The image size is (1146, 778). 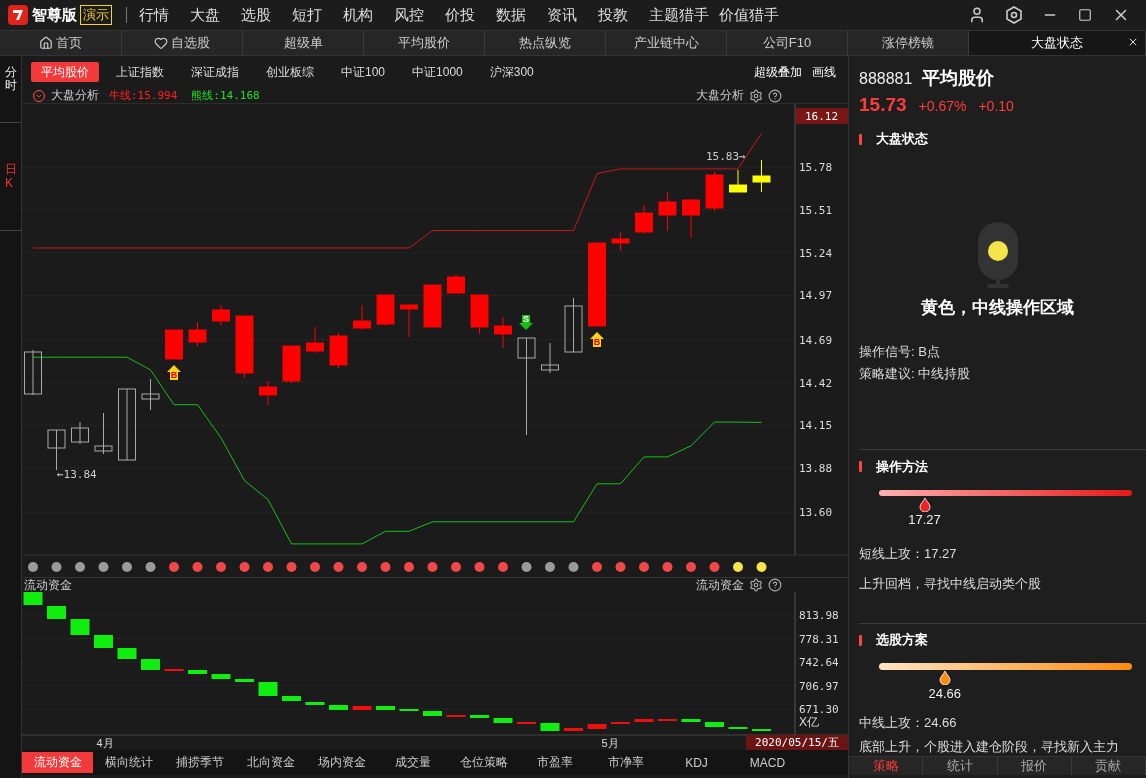 I want to click on change-amount: +0.10, so click(x=996, y=106).